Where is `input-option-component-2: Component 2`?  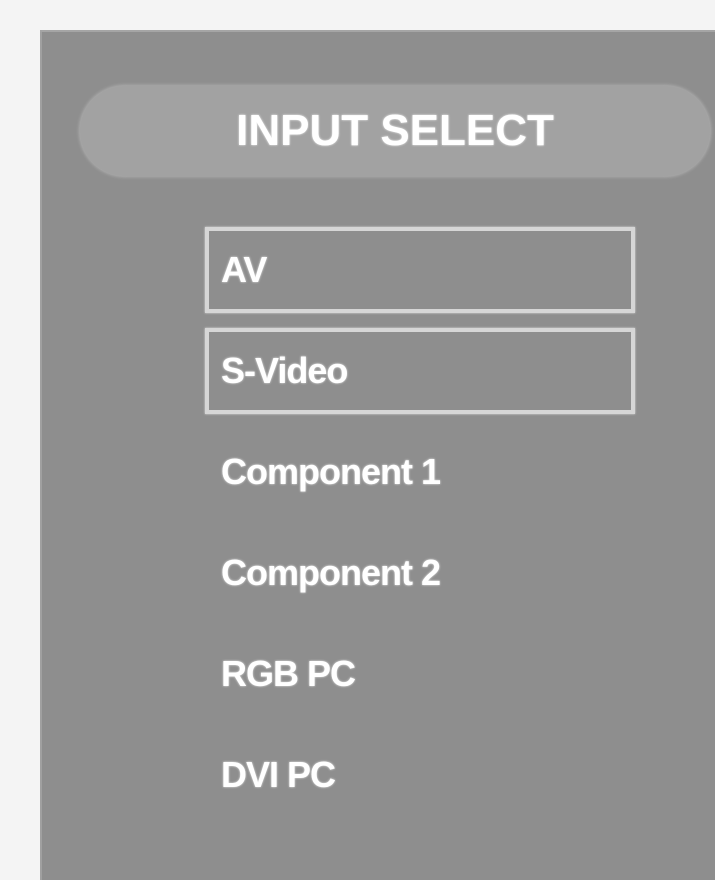
input-option-component-2: Component 2 is located at coordinates (420, 573).